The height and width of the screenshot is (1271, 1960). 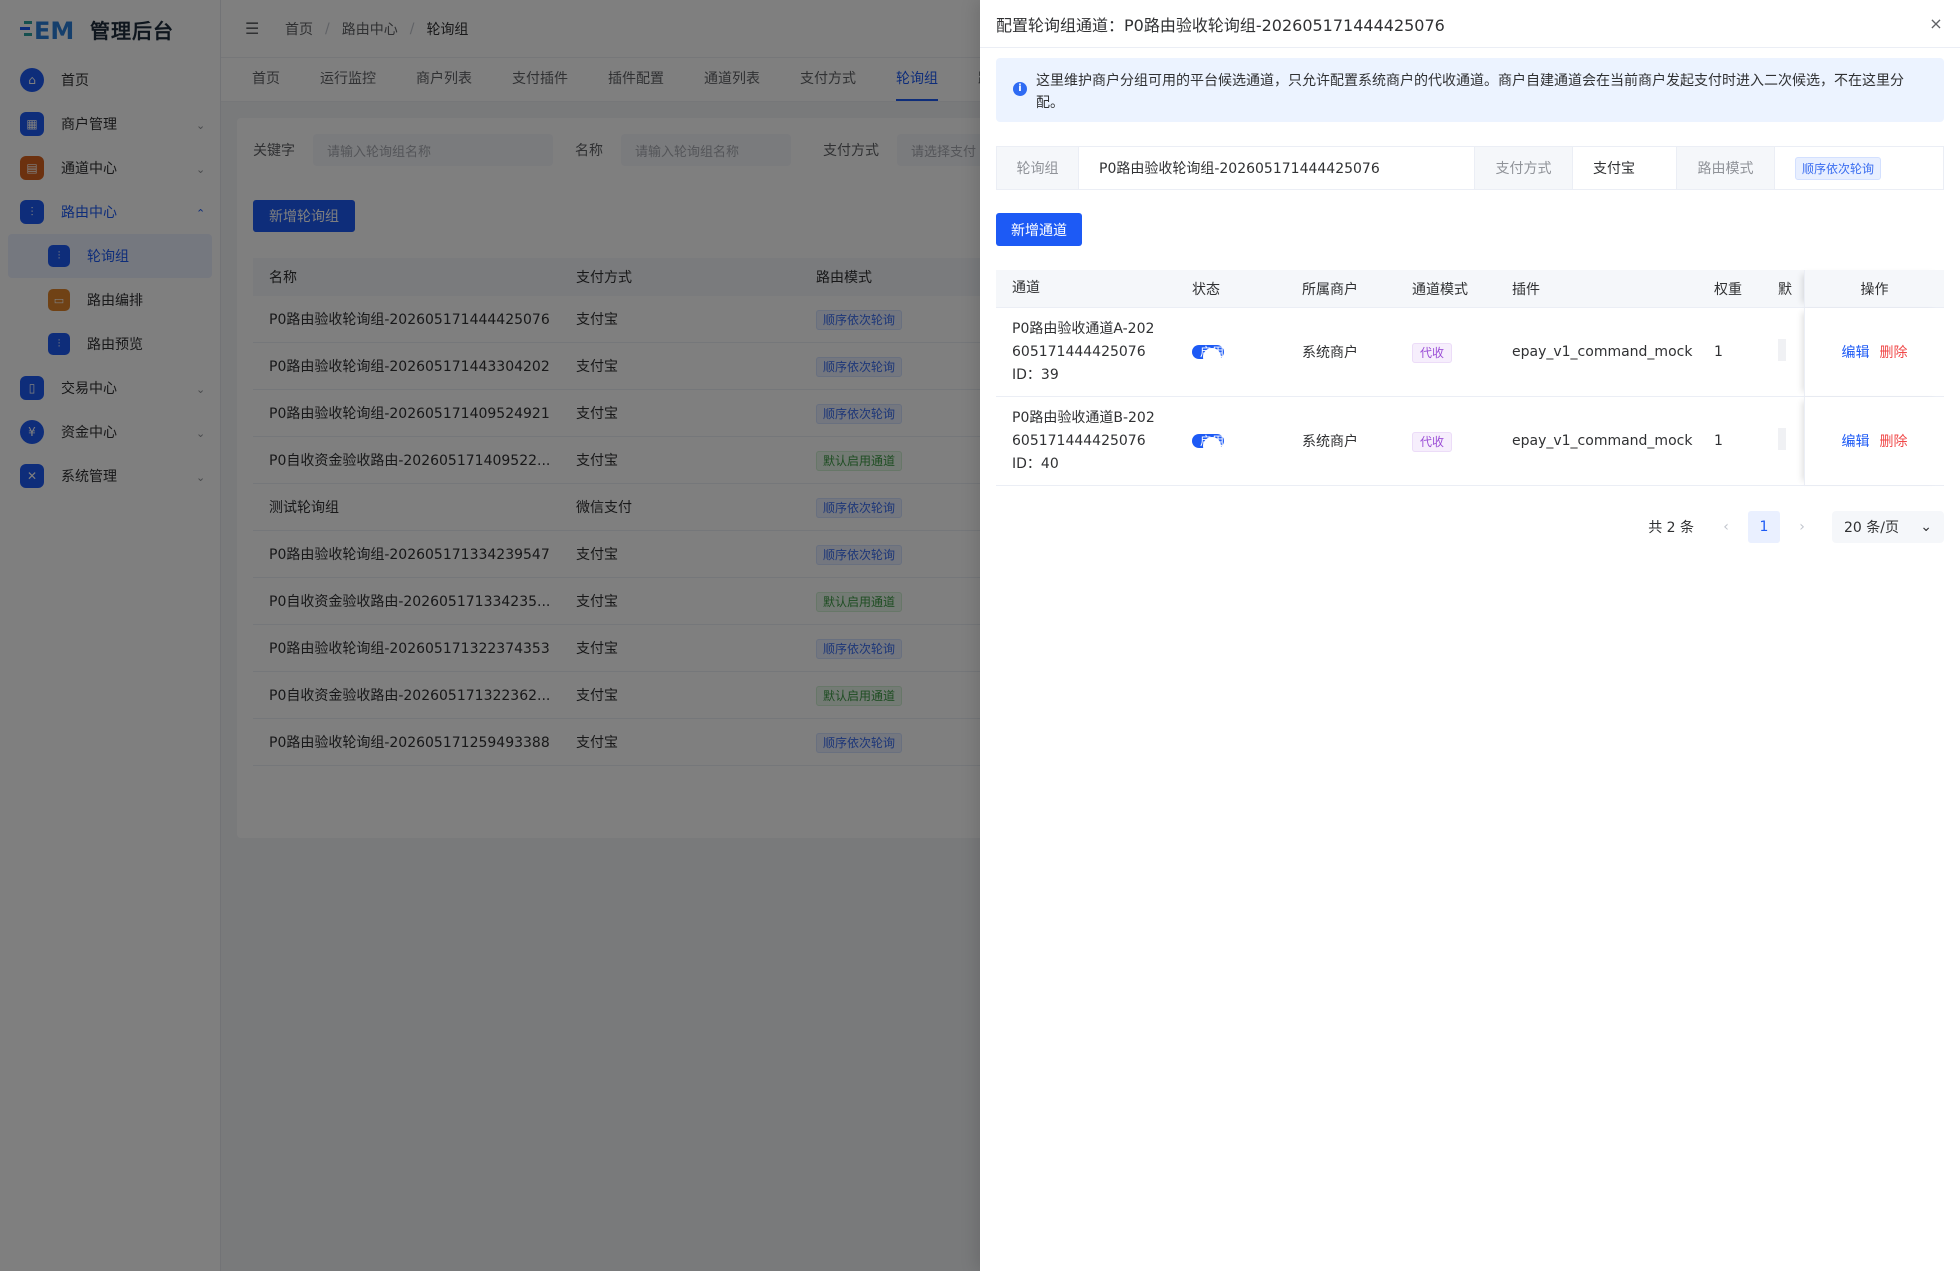 What do you see at coordinates (1330, 289) in the screenshot?
I see `header-merchant: 所属商户` at bounding box center [1330, 289].